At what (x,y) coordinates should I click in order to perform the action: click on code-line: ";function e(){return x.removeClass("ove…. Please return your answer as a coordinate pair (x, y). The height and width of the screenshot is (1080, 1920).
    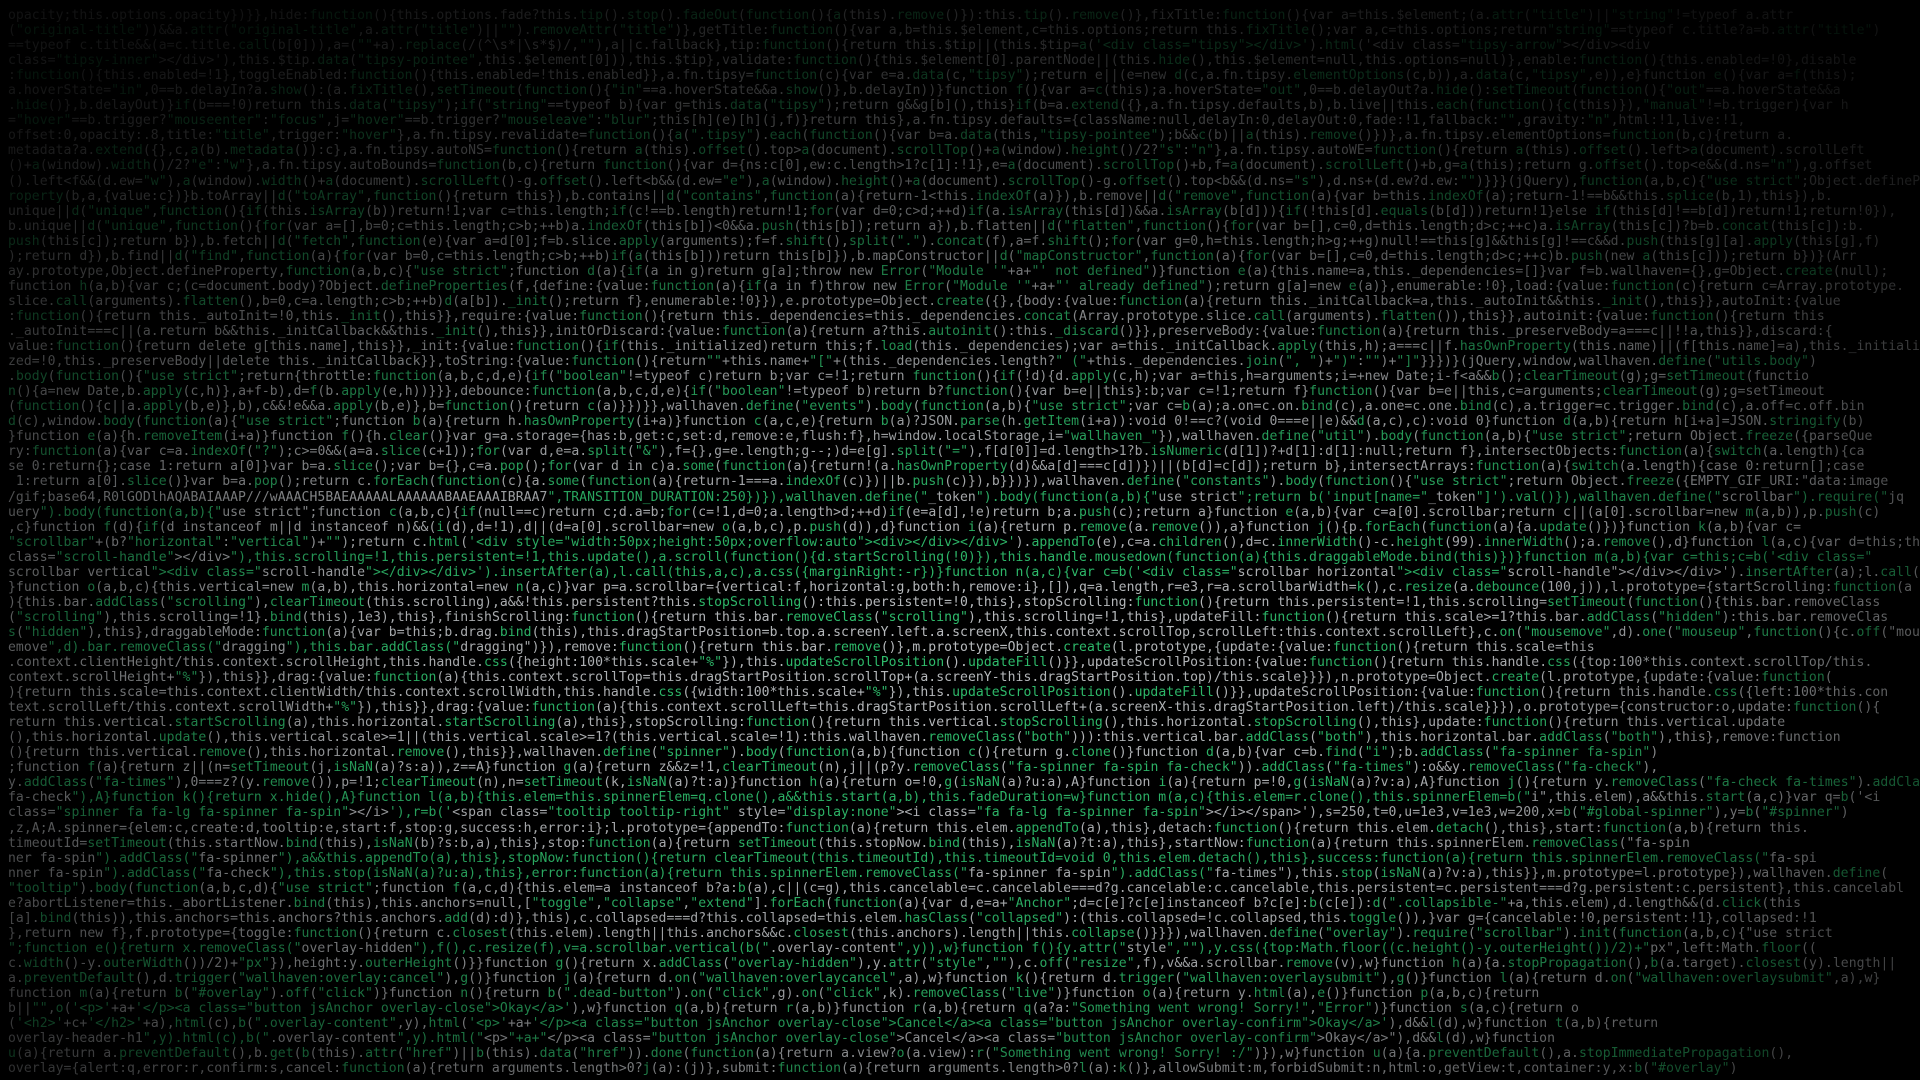
    Looking at the image, I should click on (912, 948).